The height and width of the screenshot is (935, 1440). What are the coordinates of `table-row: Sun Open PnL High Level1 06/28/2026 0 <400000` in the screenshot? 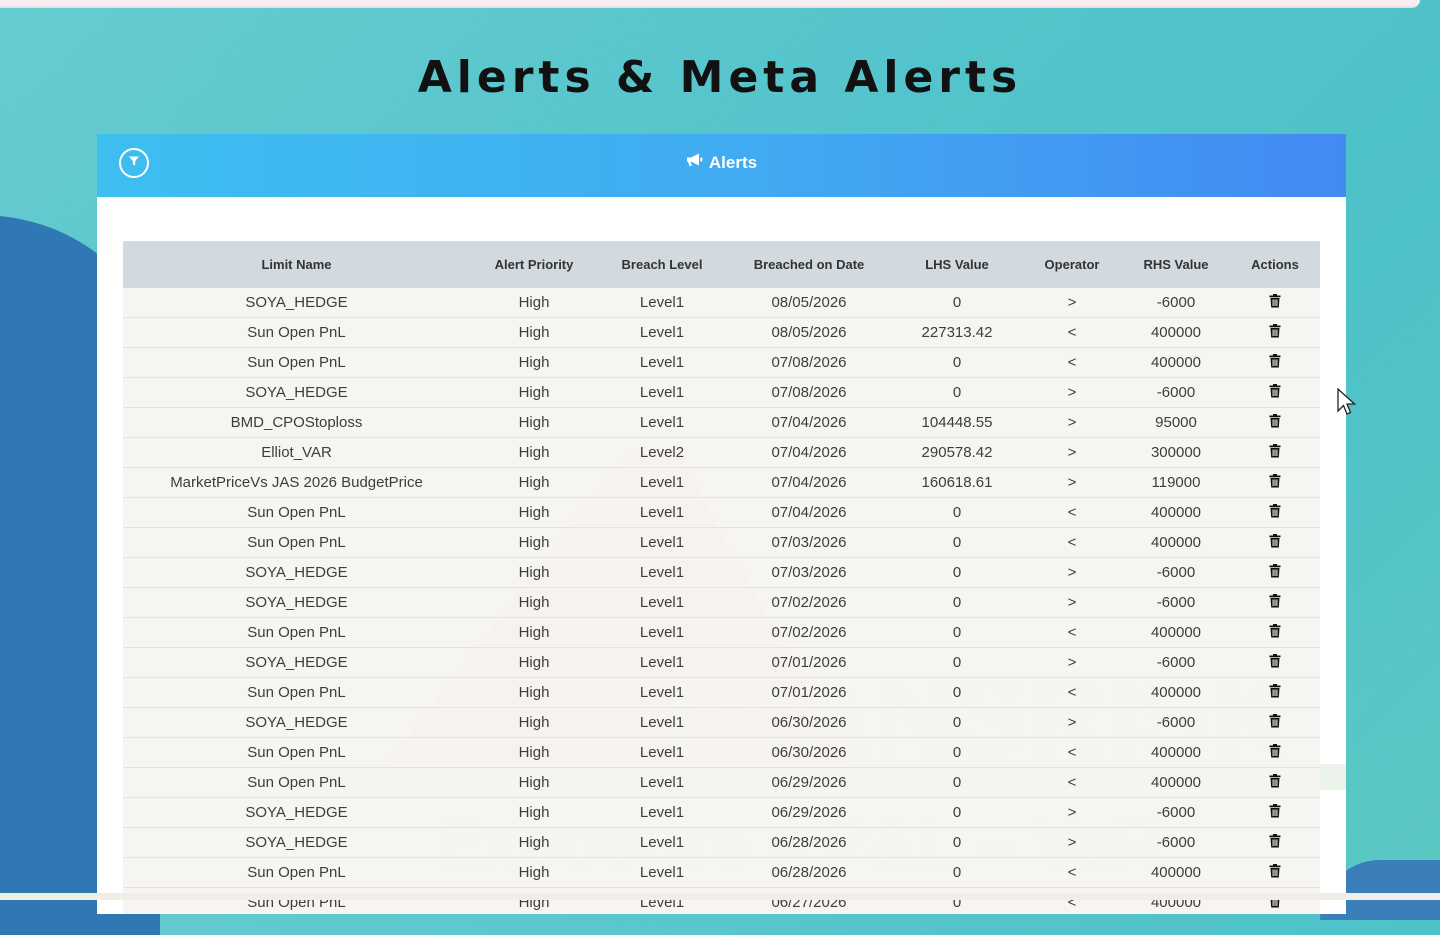 It's located at (721, 872).